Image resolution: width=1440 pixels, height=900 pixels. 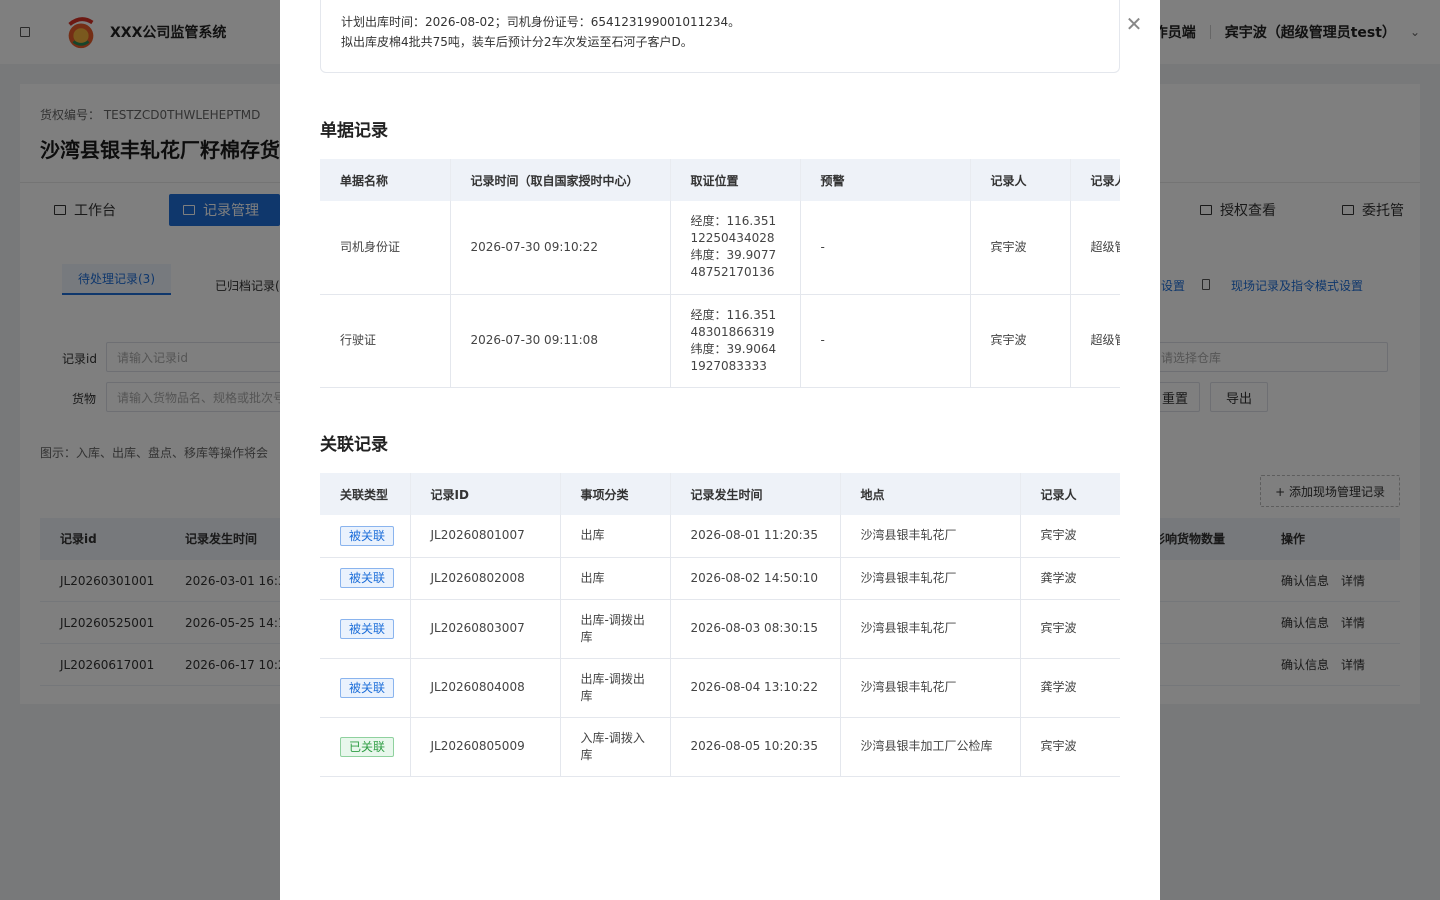 What do you see at coordinates (485, 629) in the screenshot?
I see `record-id: JL20260803007` at bounding box center [485, 629].